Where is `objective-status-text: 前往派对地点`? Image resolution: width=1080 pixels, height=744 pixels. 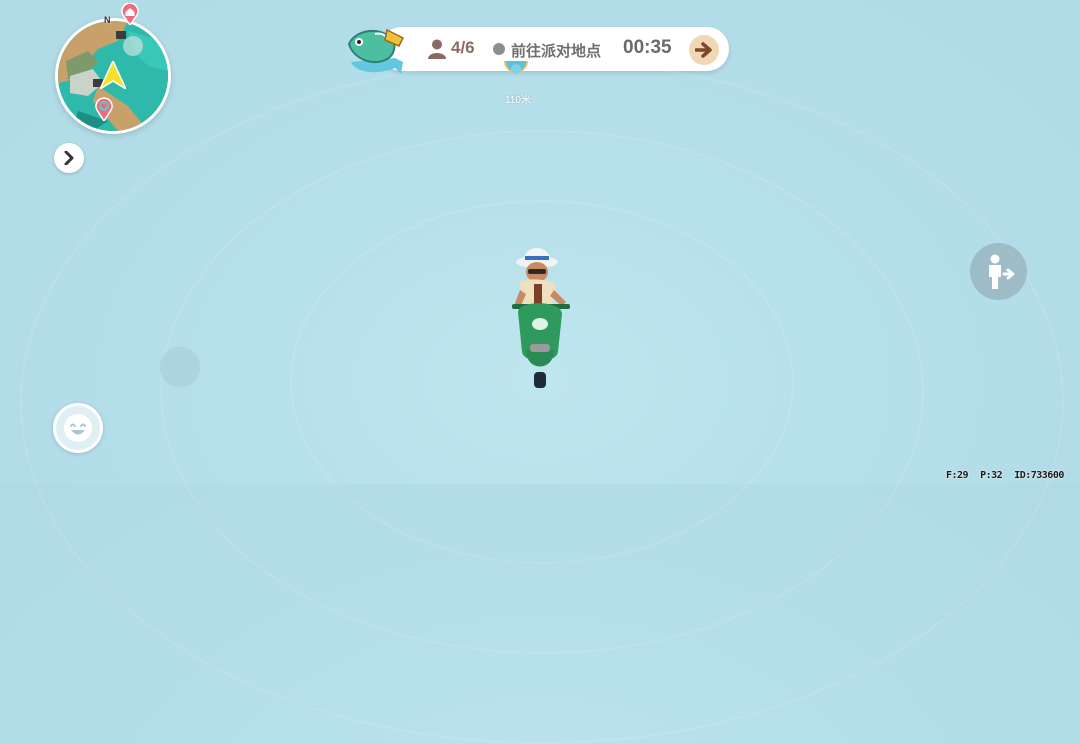
objective-status-text: 前往派对地点 is located at coordinates (556, 51).